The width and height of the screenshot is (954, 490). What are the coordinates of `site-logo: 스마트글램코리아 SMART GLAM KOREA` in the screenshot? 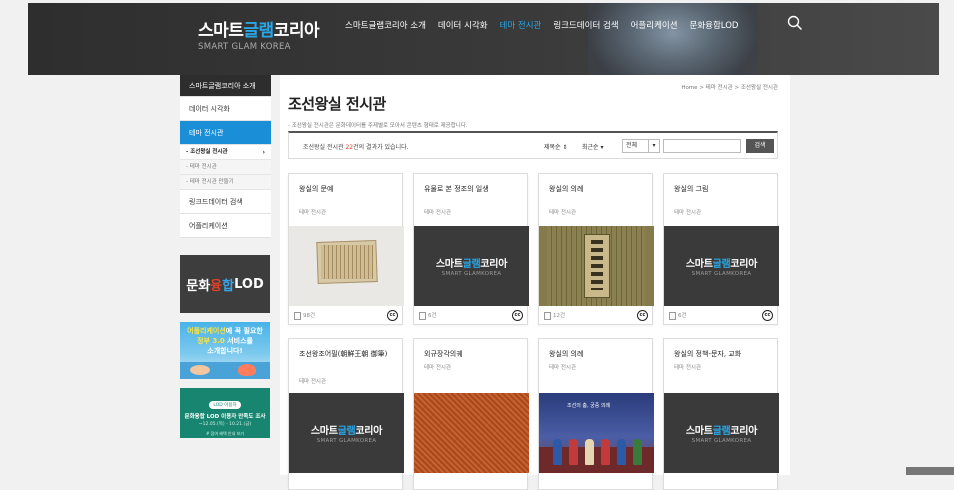 It's located at (259, 34).